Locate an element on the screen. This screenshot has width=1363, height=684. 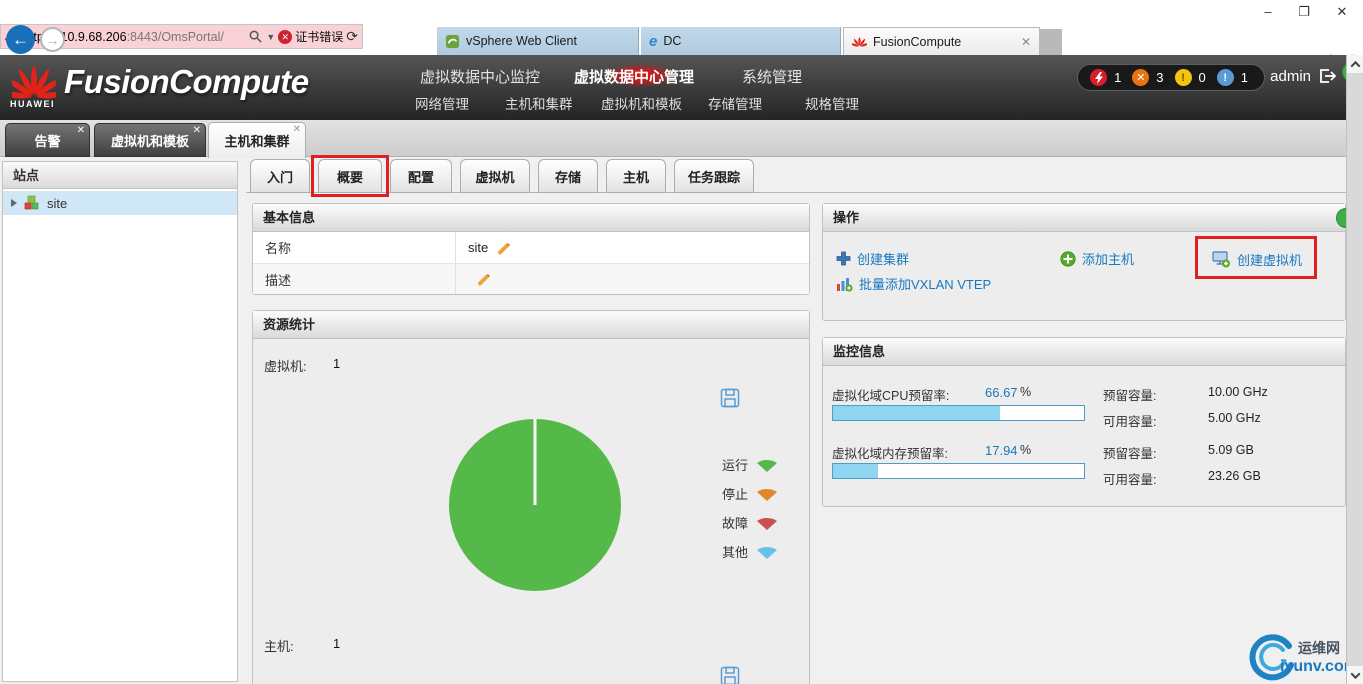
tab-hosts: 主机 is located at coordinates (636, 176).